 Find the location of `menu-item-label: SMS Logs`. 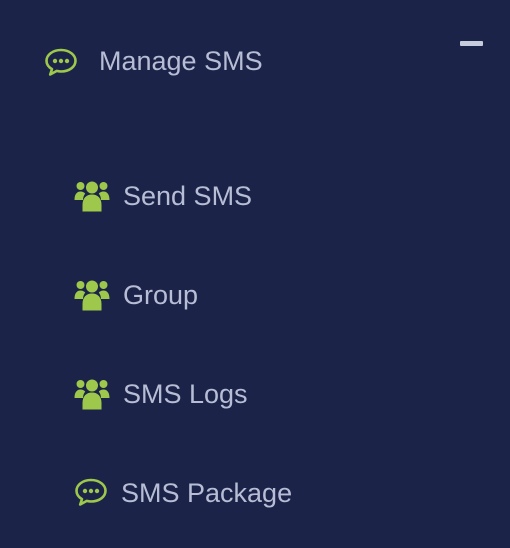

menu-item-label: SMS Logs is located at coordinates (185, 394).